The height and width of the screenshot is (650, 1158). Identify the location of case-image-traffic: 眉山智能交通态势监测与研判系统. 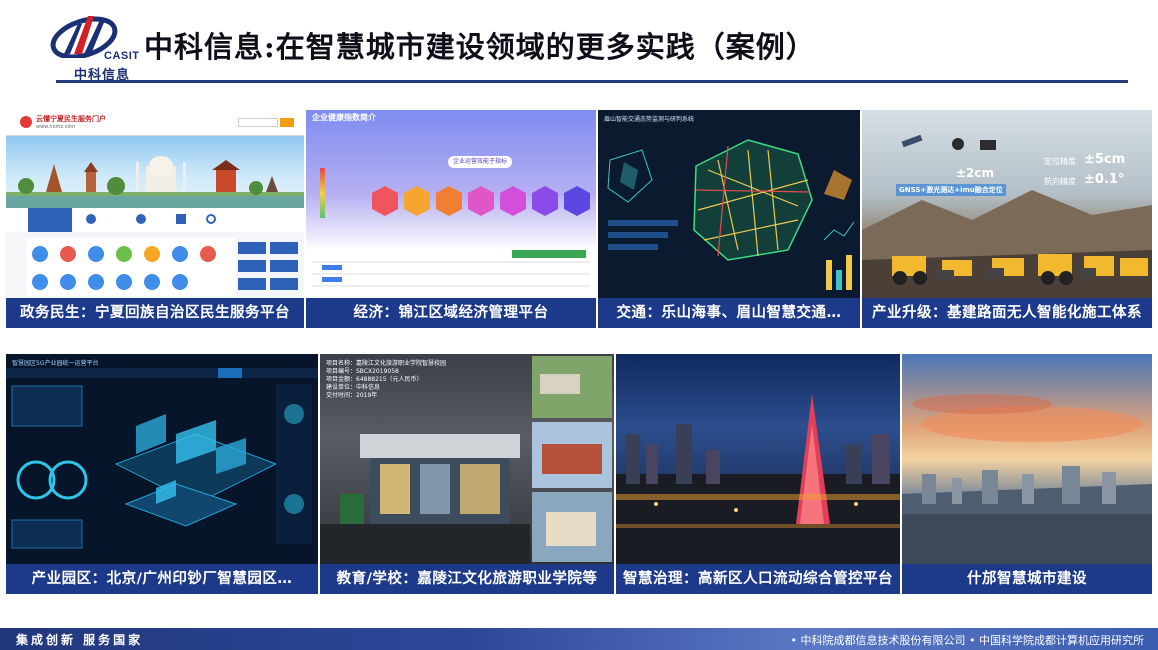
(729, 204).